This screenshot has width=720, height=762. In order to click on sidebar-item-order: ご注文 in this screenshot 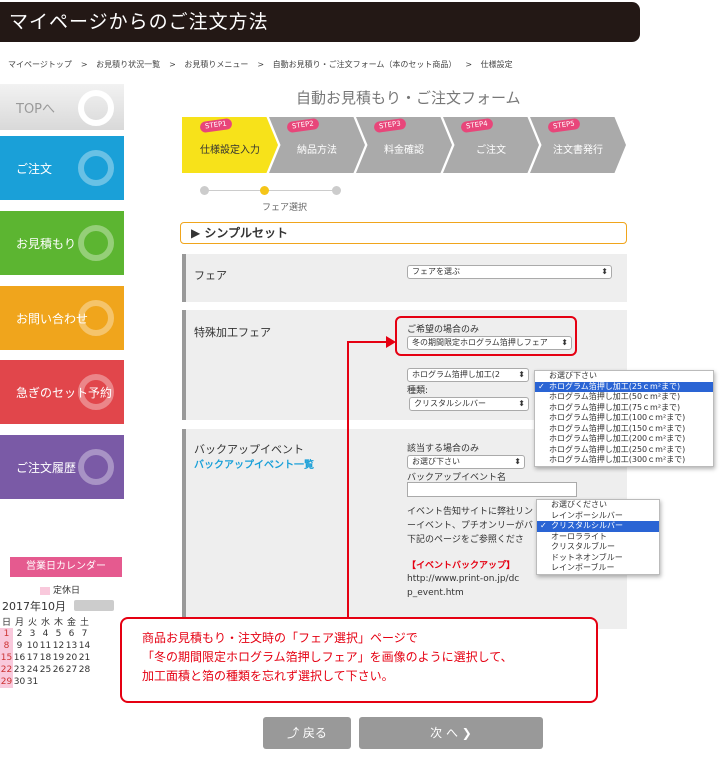, I will do `click(62, 168)`.